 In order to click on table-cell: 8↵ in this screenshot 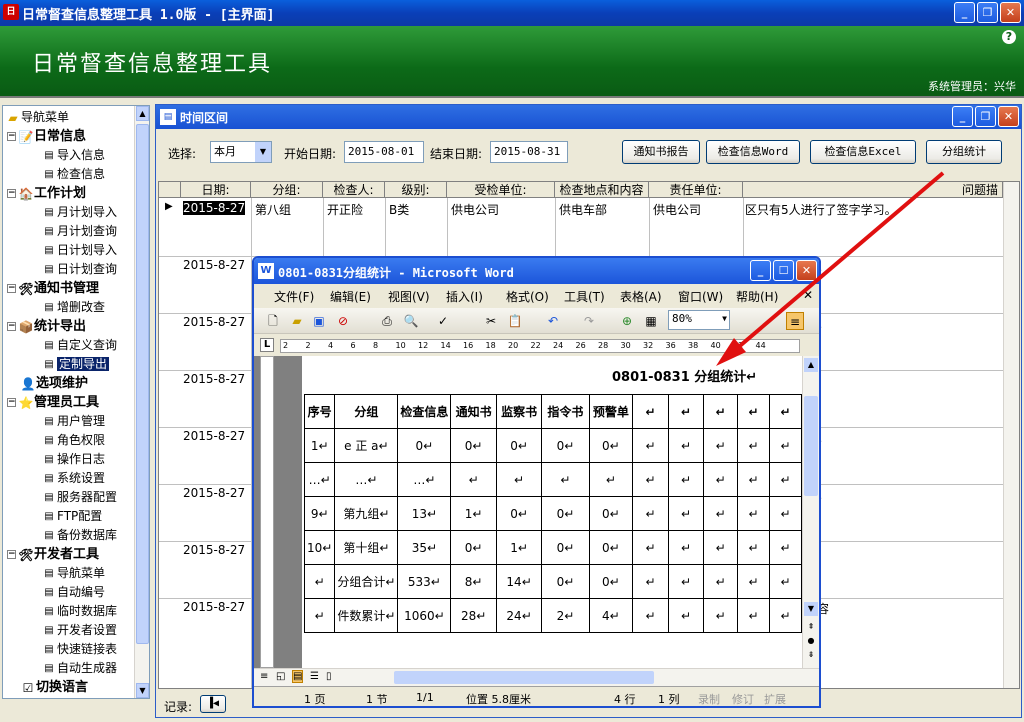, I will do `click(473, 581)`.